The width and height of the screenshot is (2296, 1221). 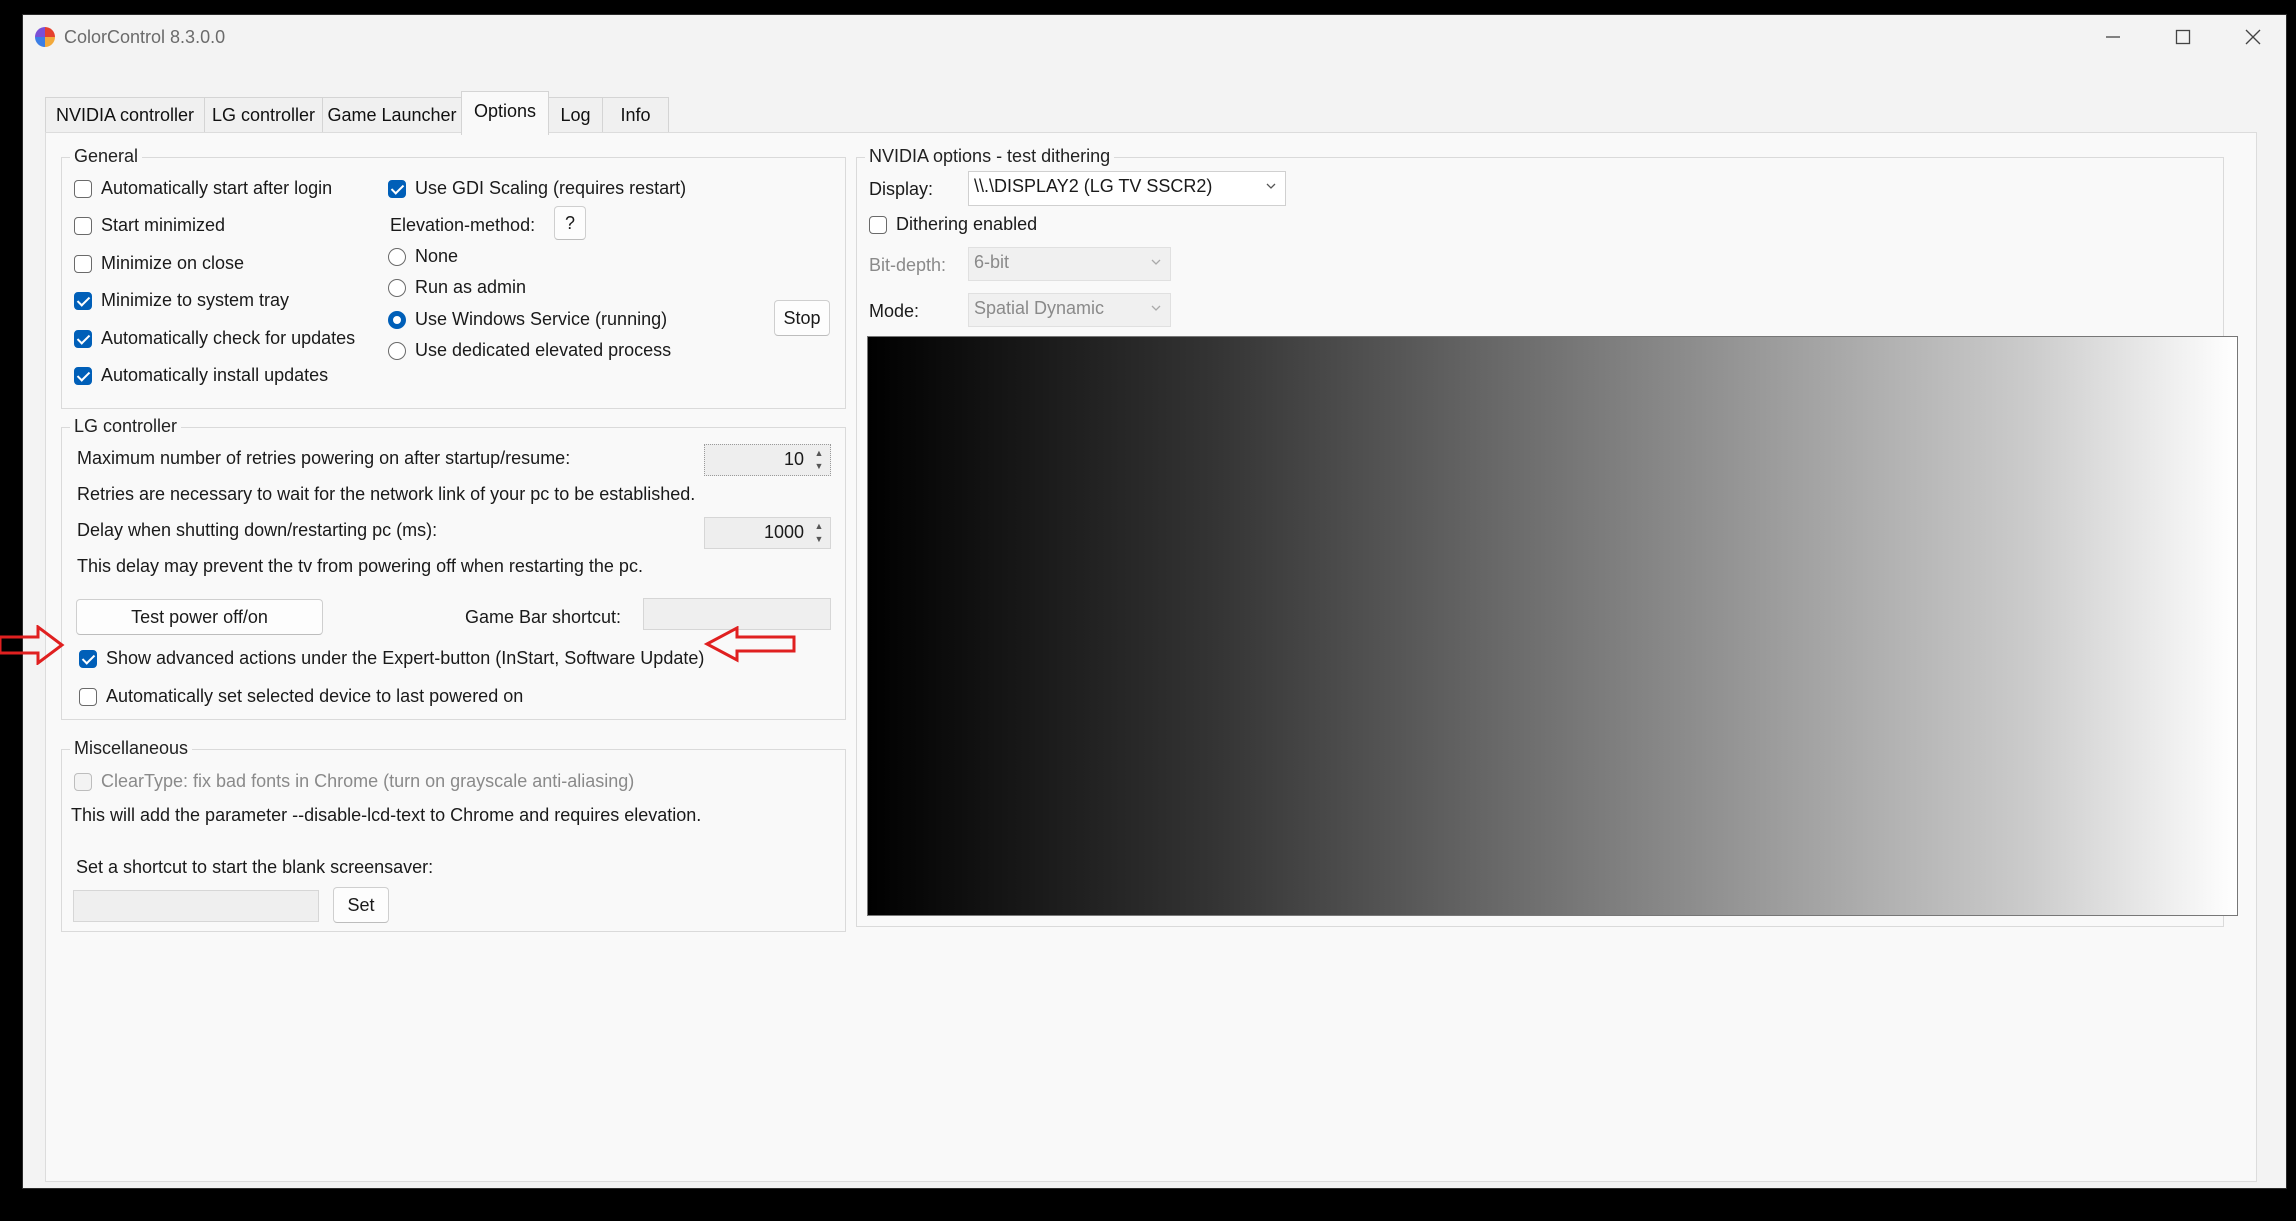 I want to click on annotation-arrow-right-icon, so click(x=32, y=645).